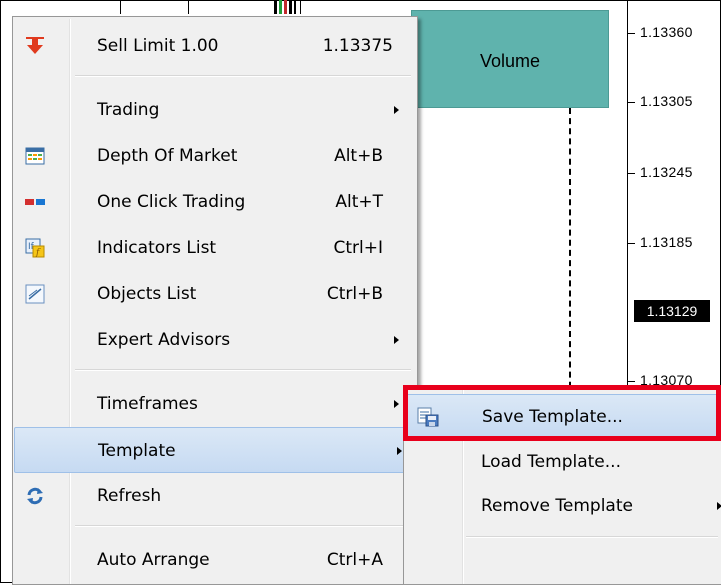 The image size is (721, 585). I want to click on menu-item-shortcut: Alt+T, so click(359, 202).